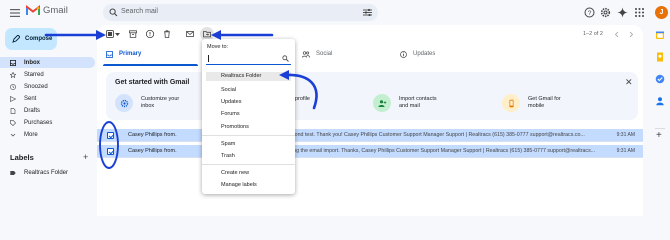 The width and height of the screenshot is (670, 240). I want to click on label-icon, so click(13, 172).